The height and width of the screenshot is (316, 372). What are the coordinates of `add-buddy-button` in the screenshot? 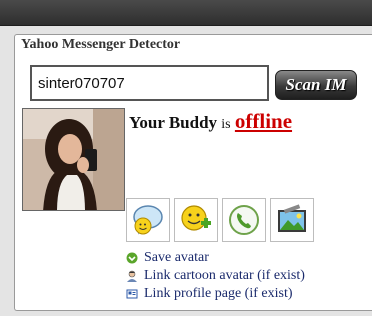 It's located at (196, 220).